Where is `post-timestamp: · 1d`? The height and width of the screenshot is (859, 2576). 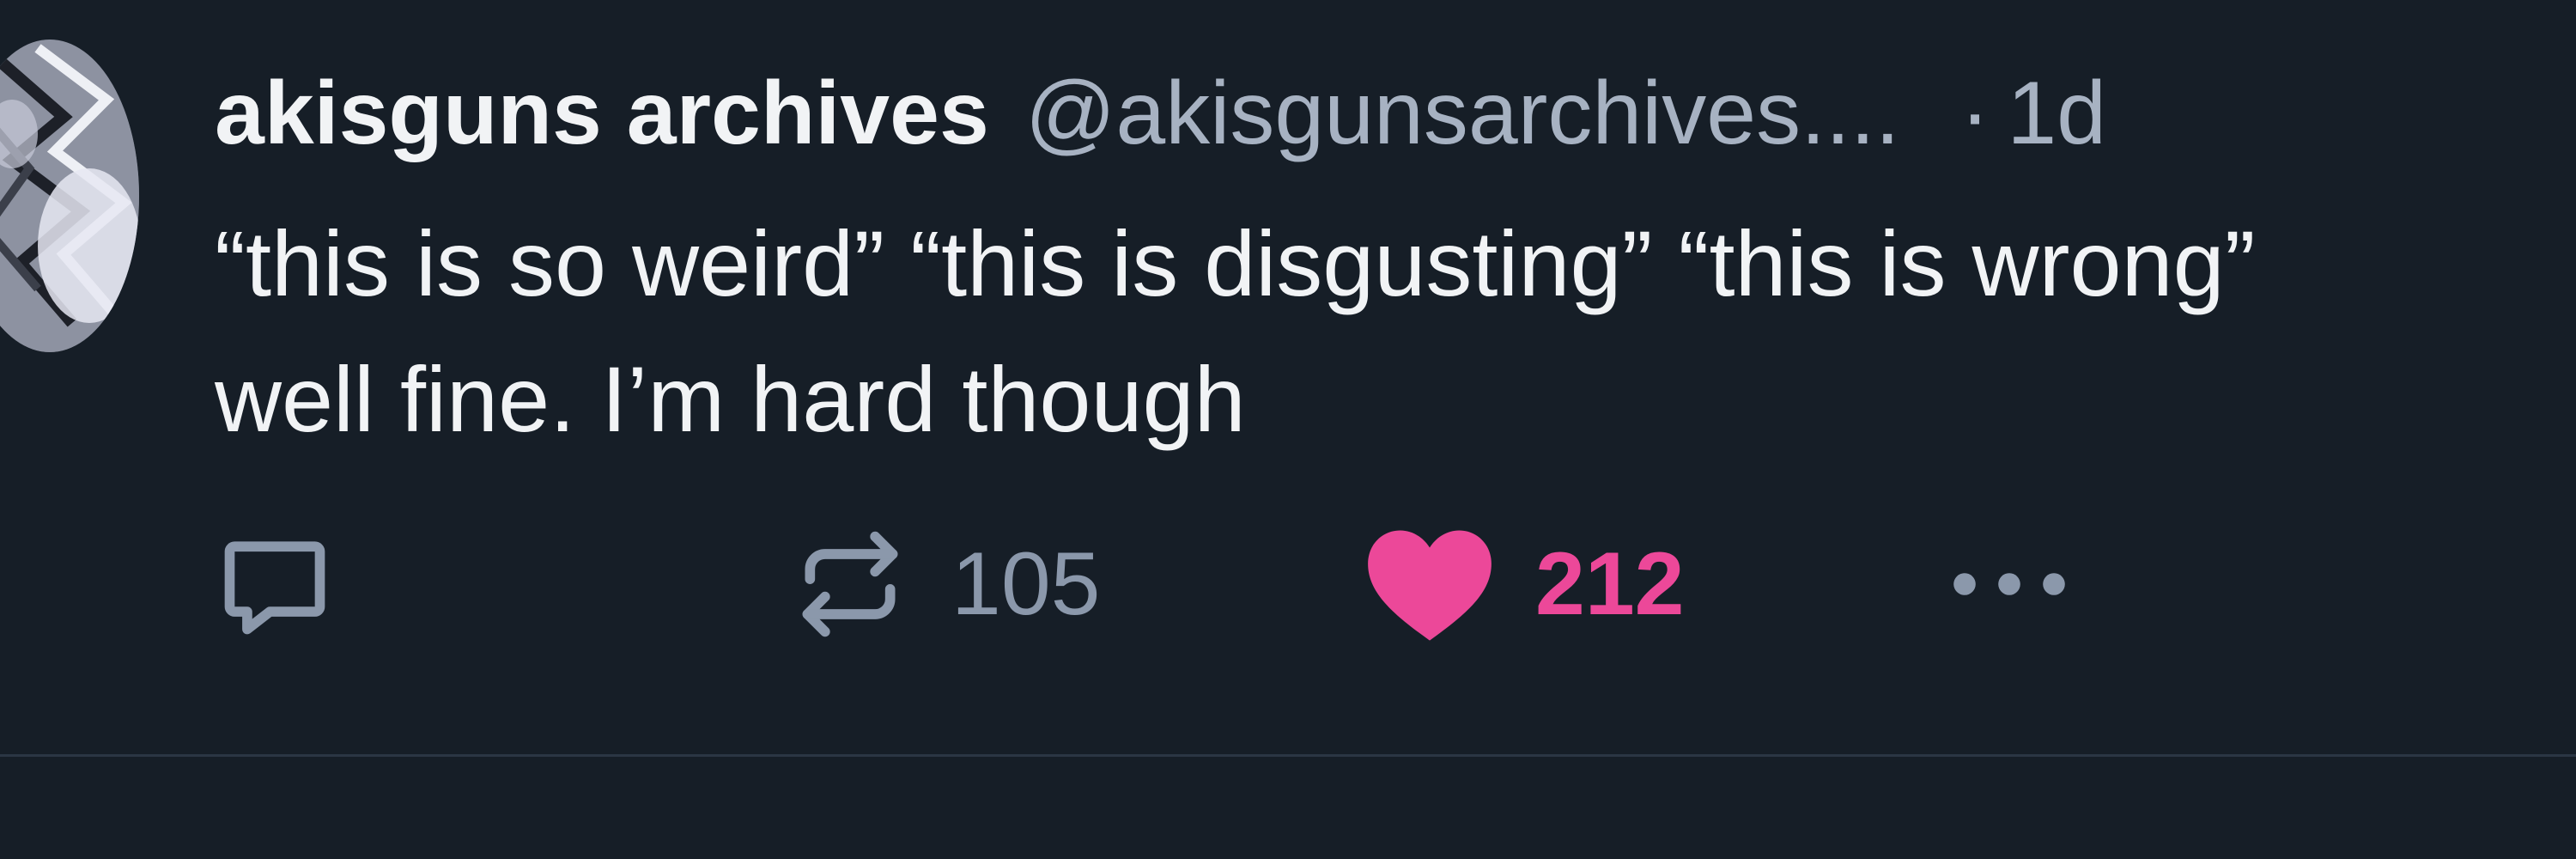 post-timestamp: · 1d is located at coordinates (2033, 114).